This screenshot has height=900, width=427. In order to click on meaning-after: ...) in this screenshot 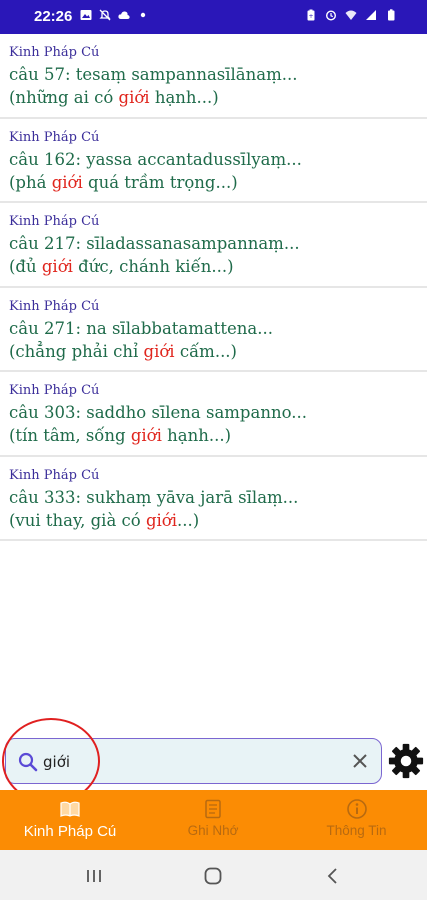, I will do `click(188, 520)`.